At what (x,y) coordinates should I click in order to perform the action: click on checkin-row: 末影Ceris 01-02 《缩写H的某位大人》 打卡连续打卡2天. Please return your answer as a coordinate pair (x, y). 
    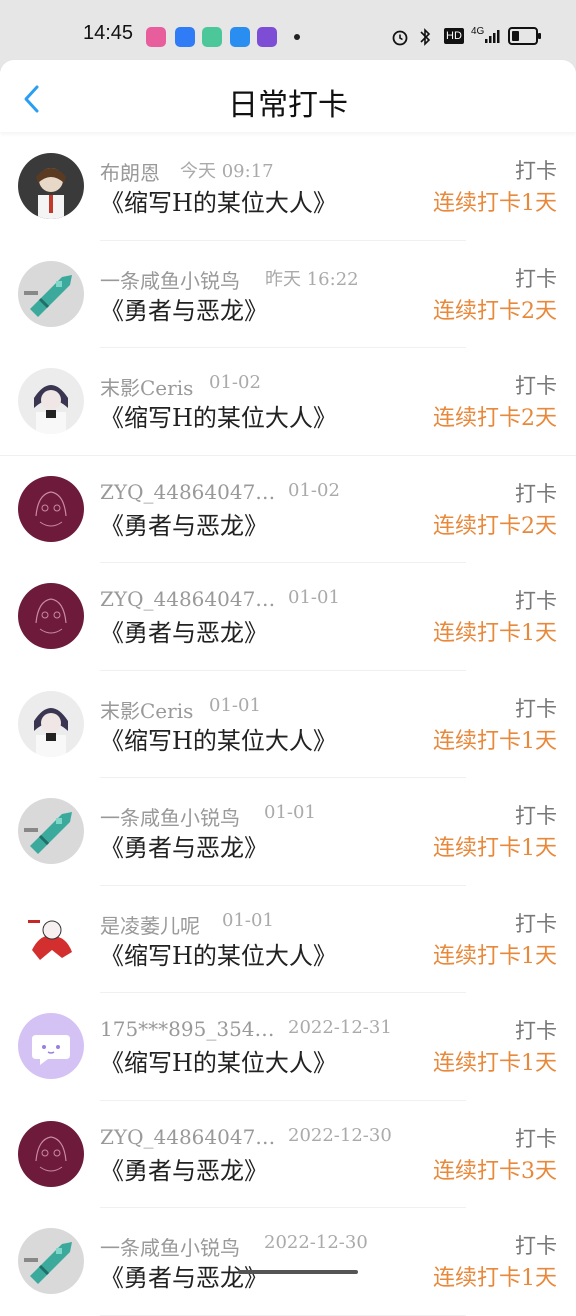
    Looking at the image, I should click on (288, 402).